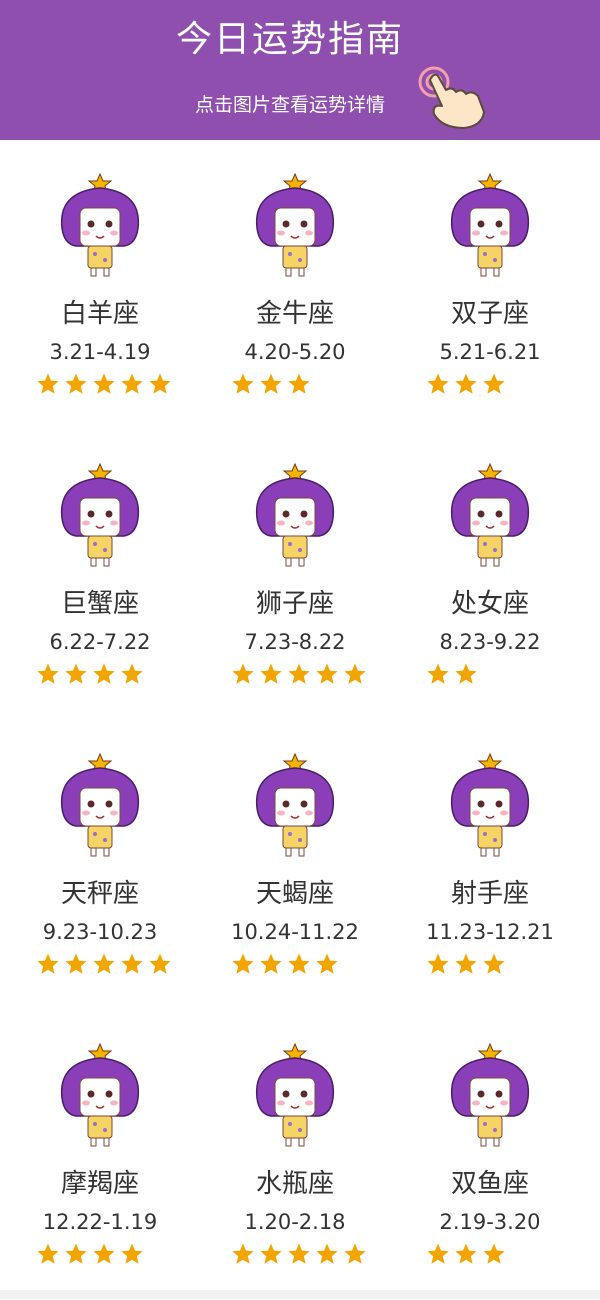 The height and width of the screenshot is (1300, 600). I want to click on sign-dates: 8.23-9.22, so click(490, 642).